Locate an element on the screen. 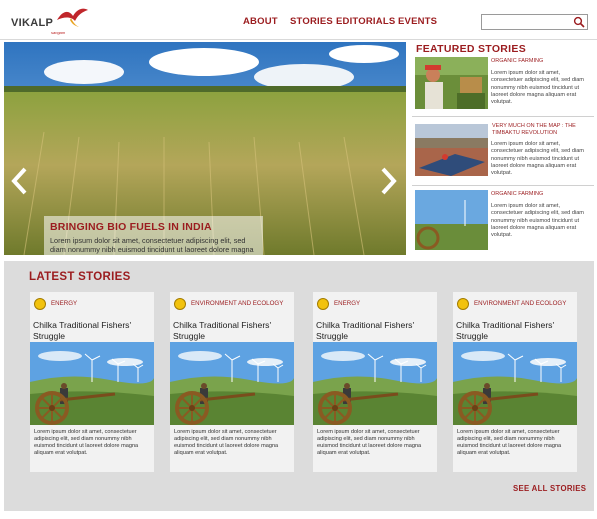 The height and width of the screenshot is (519, 597). nav-about: ABOUT is located at coordinates (260, 21).